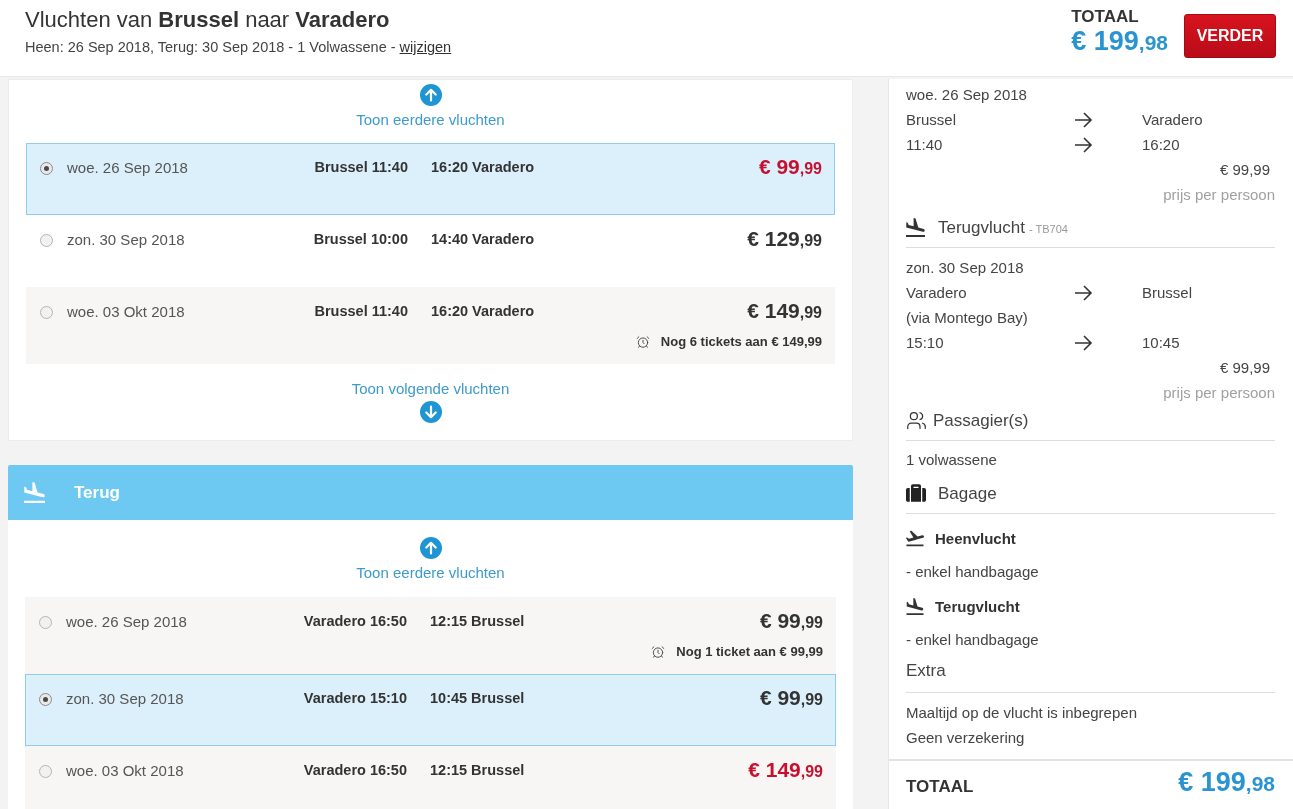 The height and width of the screenshot is (809, 1293). Describe the element at coordinates (1048, 229) in the screenshot. I see `flight-code: - TB704` at that location.